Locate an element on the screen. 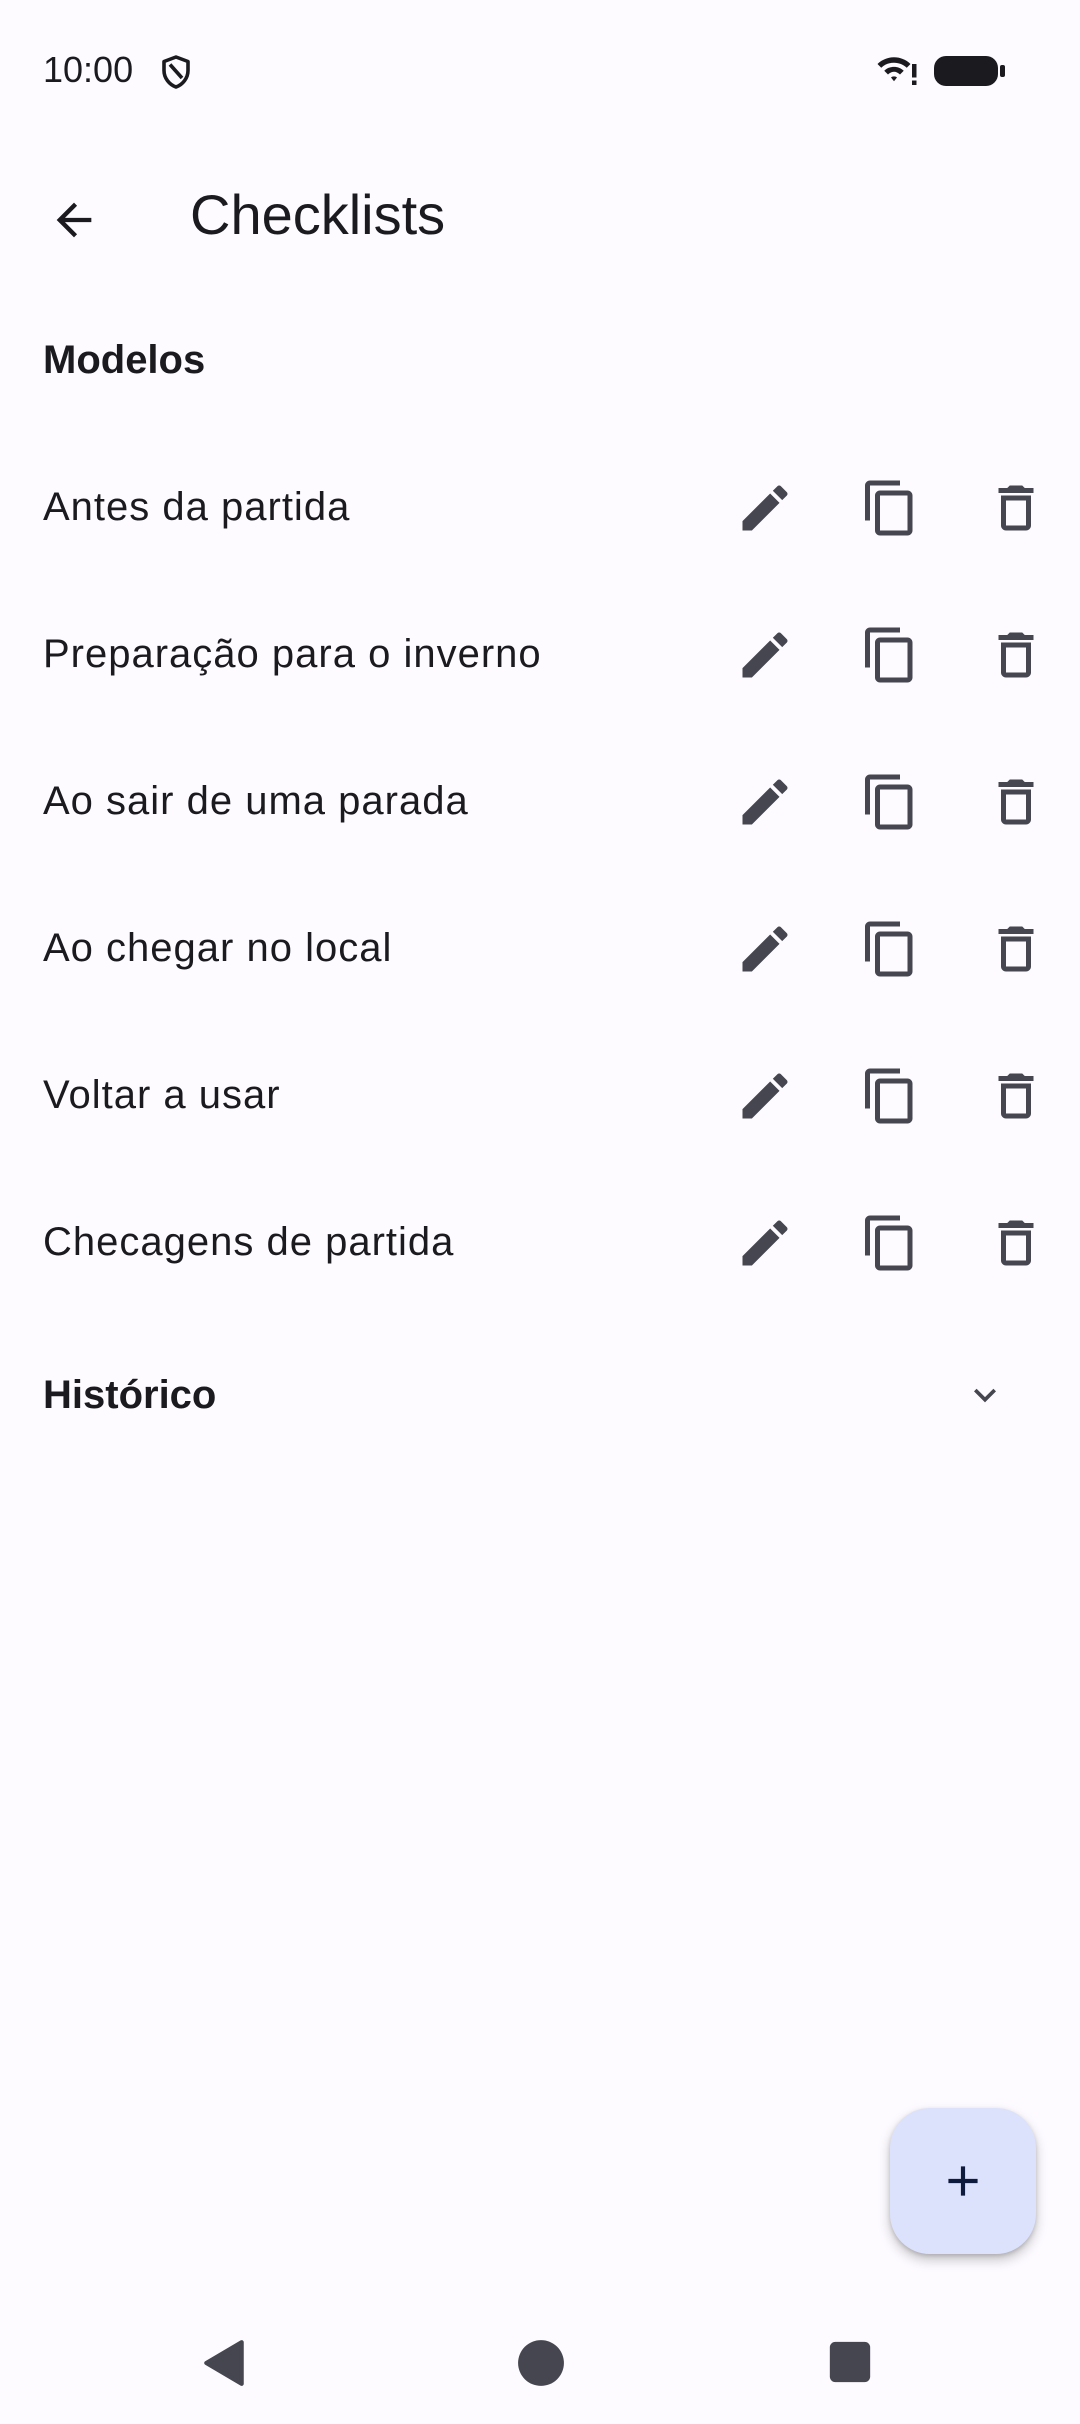  section-history-title: Histórico is located at coordinates (130, 1394).